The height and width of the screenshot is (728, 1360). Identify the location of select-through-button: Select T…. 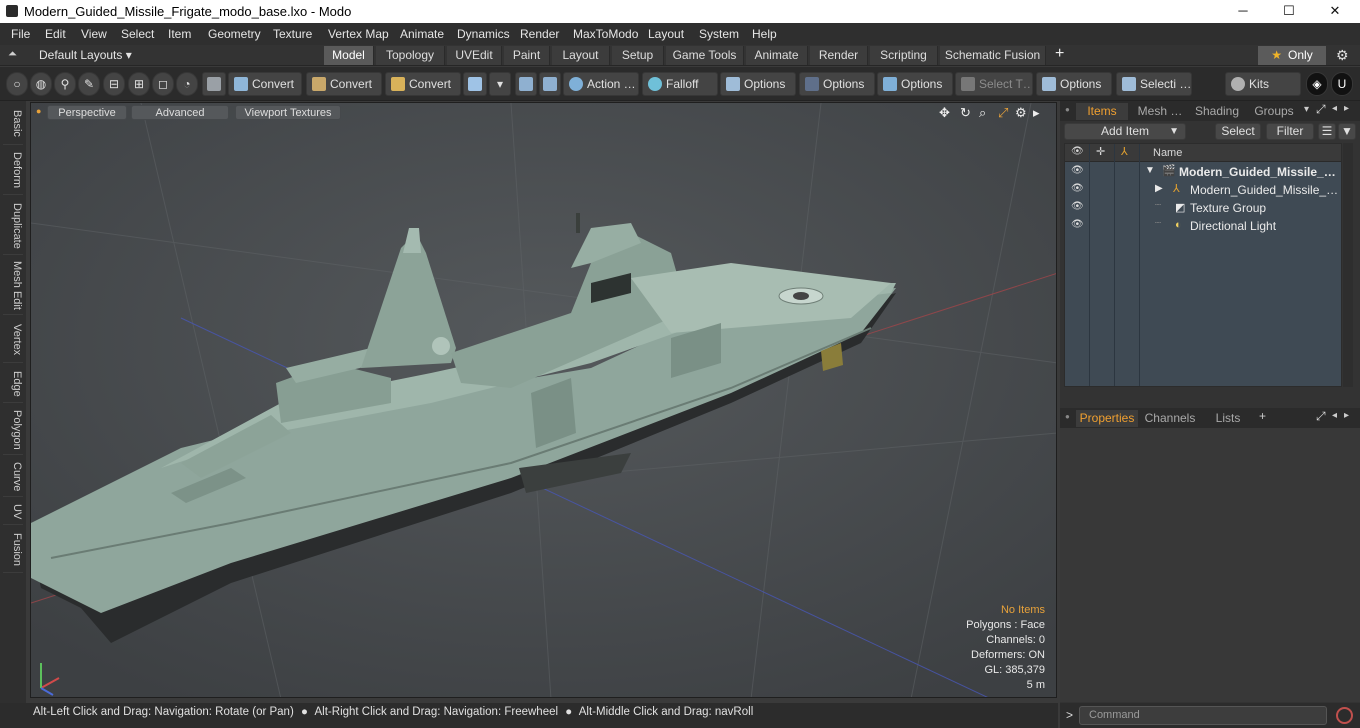
(994, 84).